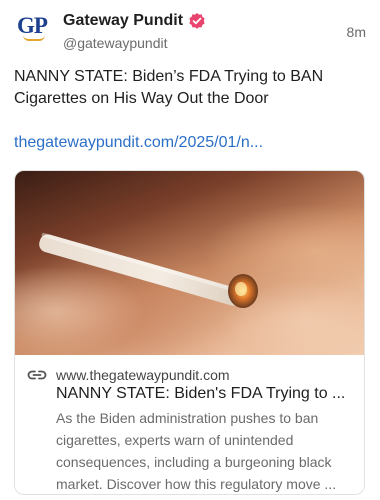 This screenshot has height=500, width=380. I want to click on link-domain-row: www.thegatewaypundit.com, so click(128, 375).